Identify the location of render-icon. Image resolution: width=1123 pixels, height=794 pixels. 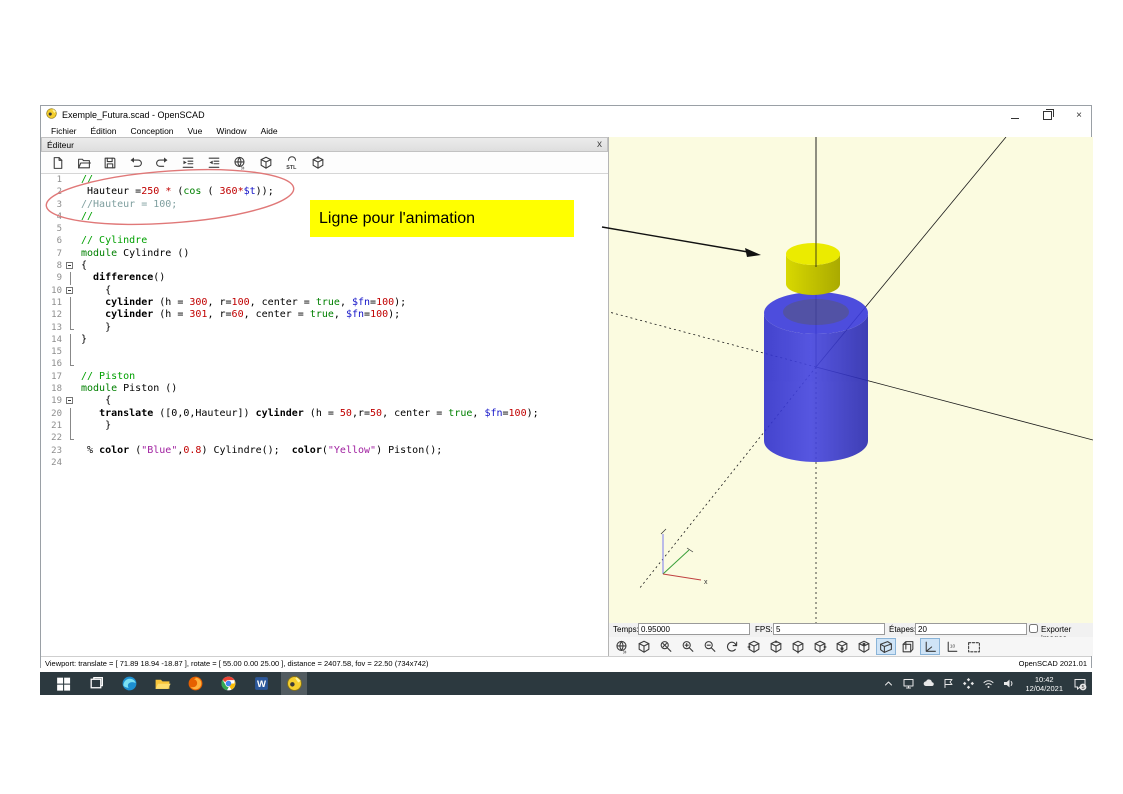
(644, 646).